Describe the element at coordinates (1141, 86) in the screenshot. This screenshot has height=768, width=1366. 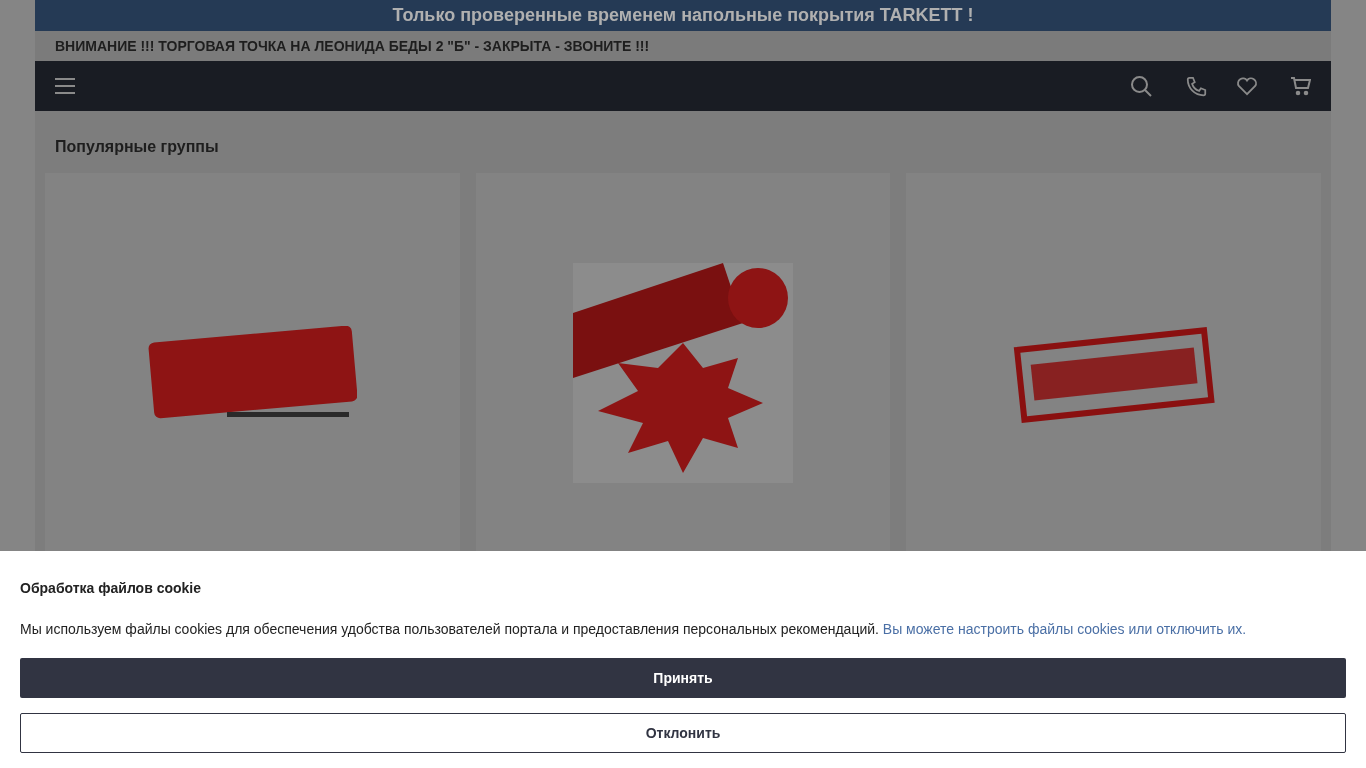
I see `search-icon` at that location.